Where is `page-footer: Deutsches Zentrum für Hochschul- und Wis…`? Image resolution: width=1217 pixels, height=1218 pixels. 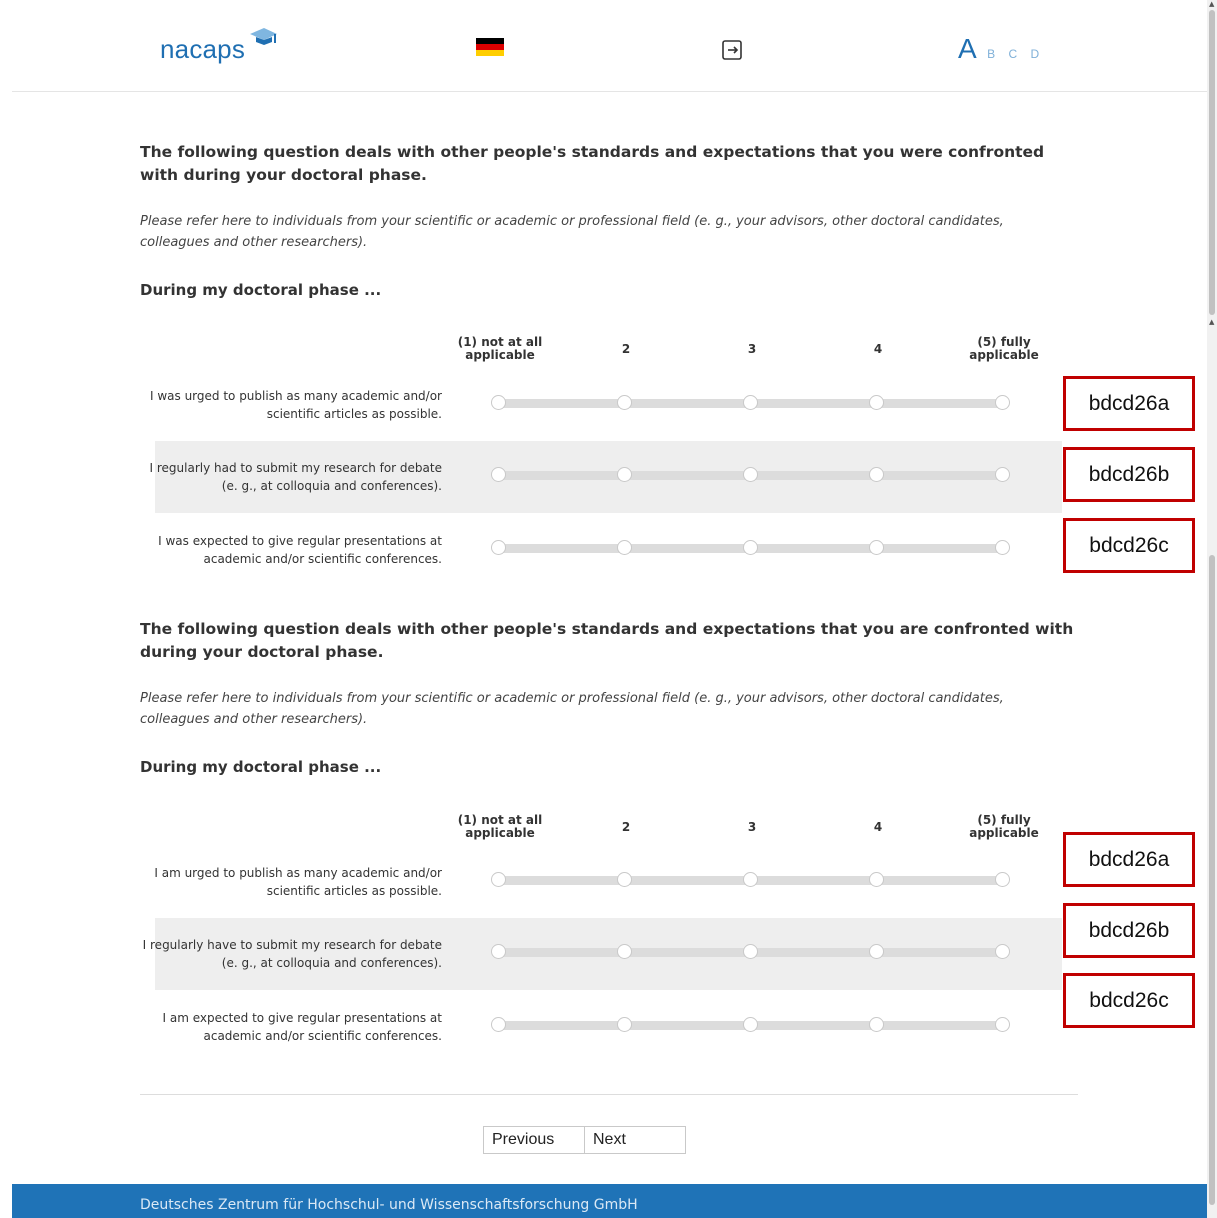
page-footer: Deutsches Zentrum für Hochschul- und Wis… is located at coordinates (609, 1201).